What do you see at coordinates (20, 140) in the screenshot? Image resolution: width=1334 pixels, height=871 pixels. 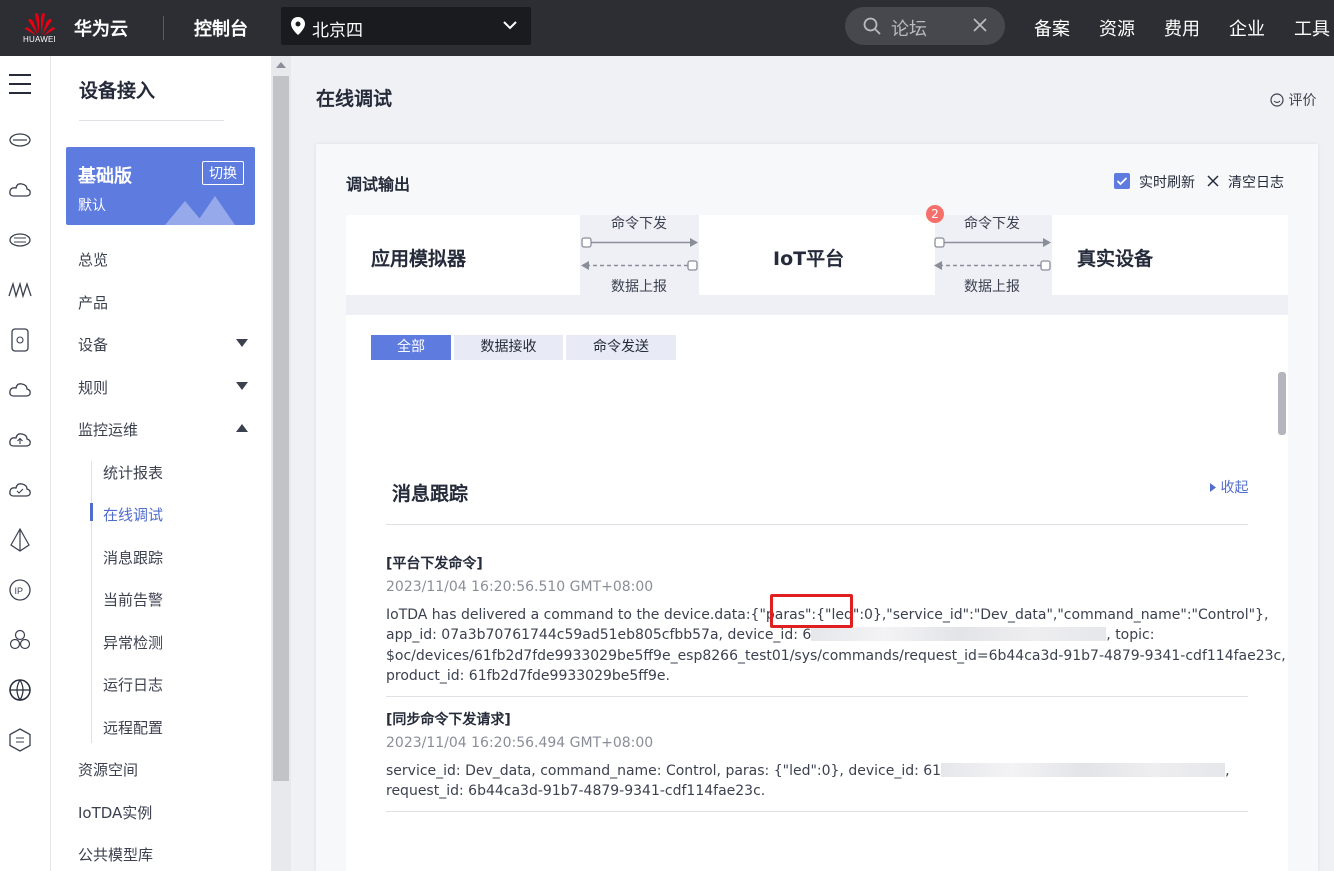 I see `database-icon` at bounding box center [20, 140].